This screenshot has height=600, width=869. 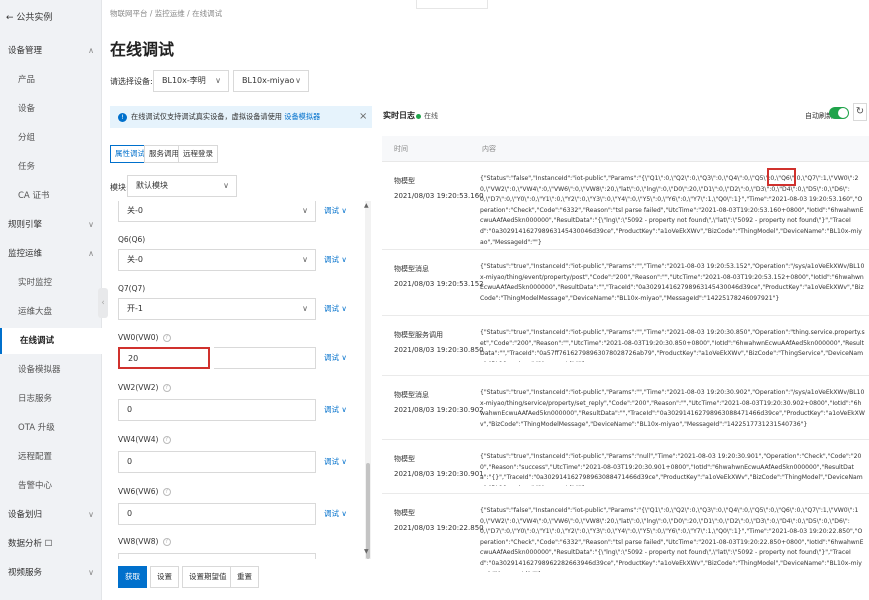 I want to click on close-icon: ×, so click(x=363, y=117).